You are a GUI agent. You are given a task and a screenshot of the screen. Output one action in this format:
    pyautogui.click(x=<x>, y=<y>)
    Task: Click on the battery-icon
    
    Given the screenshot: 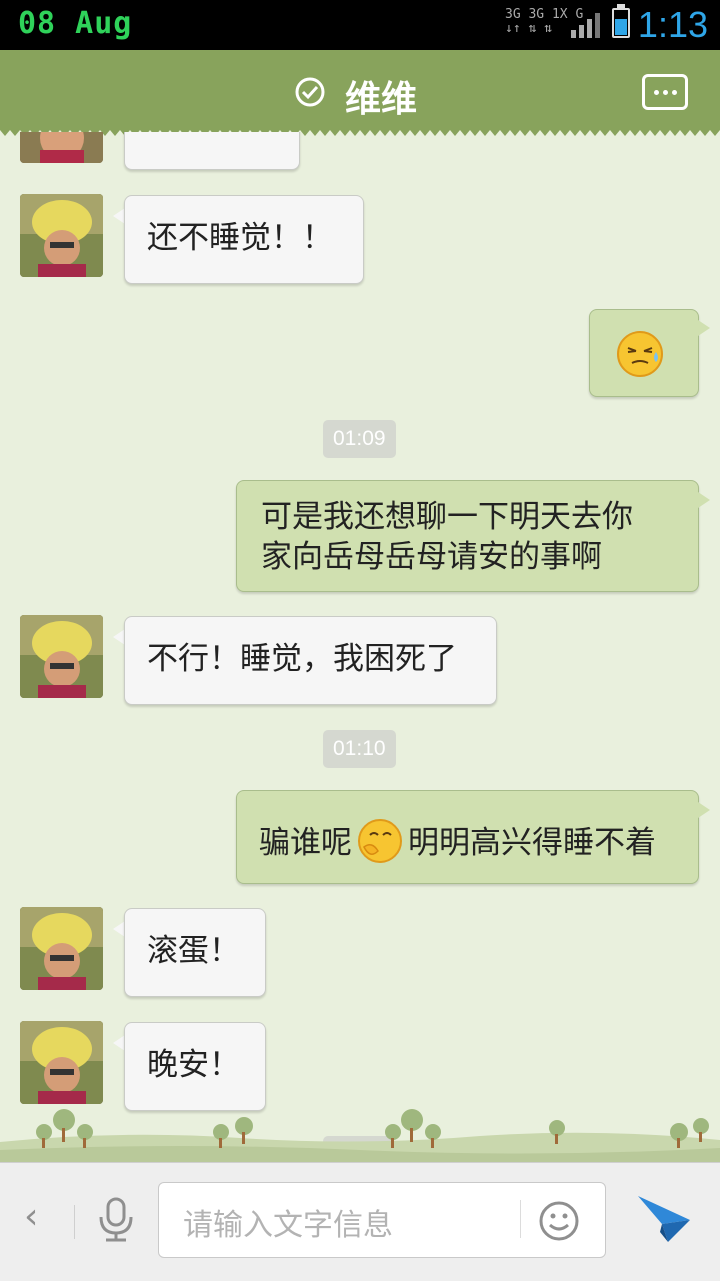 What is the action you would take?
    pyautogui.click(x=621, y=21)
    